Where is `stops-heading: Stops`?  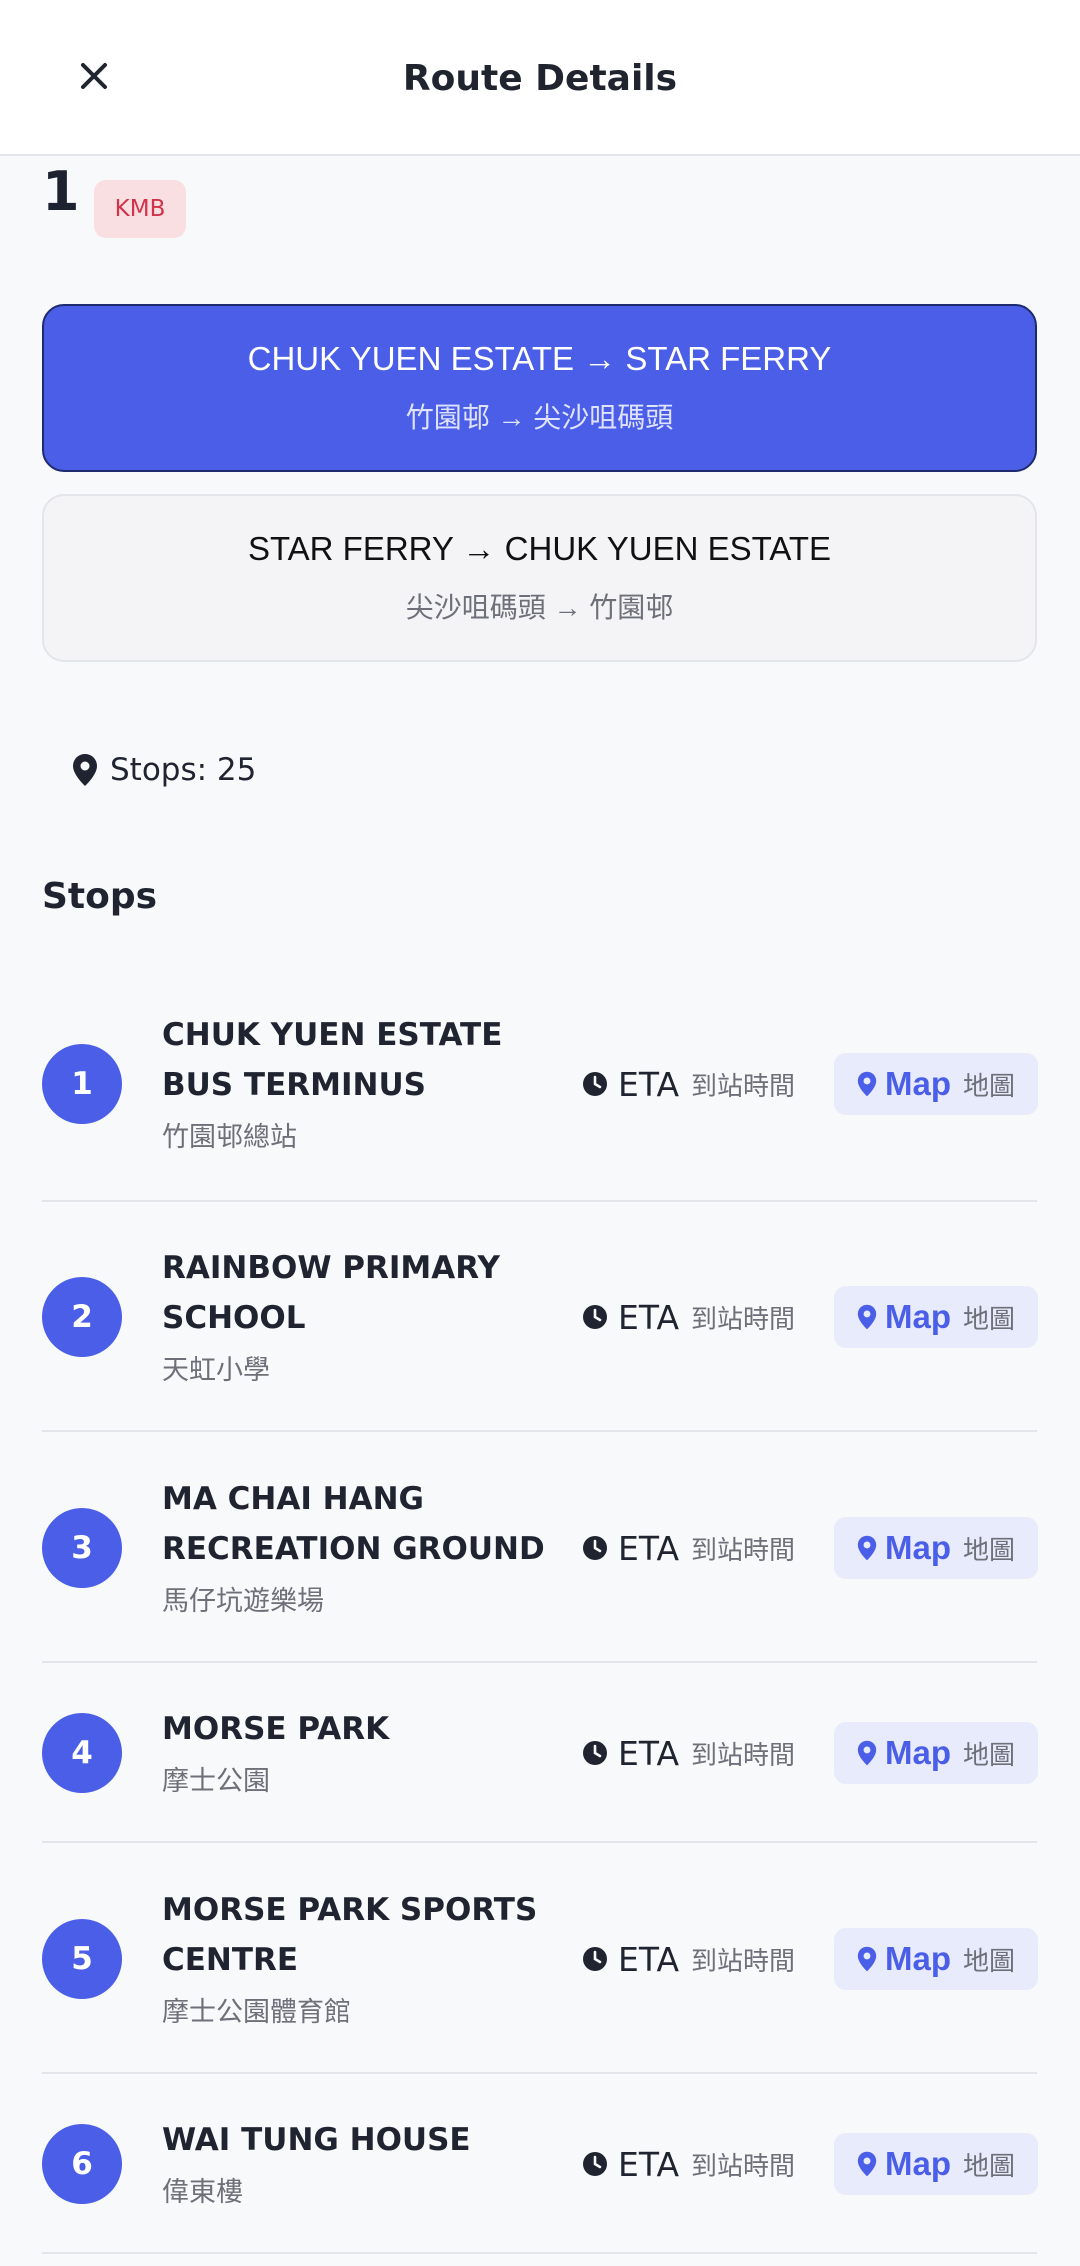
stops-heading: Stops is located at coordinates (100, 896).